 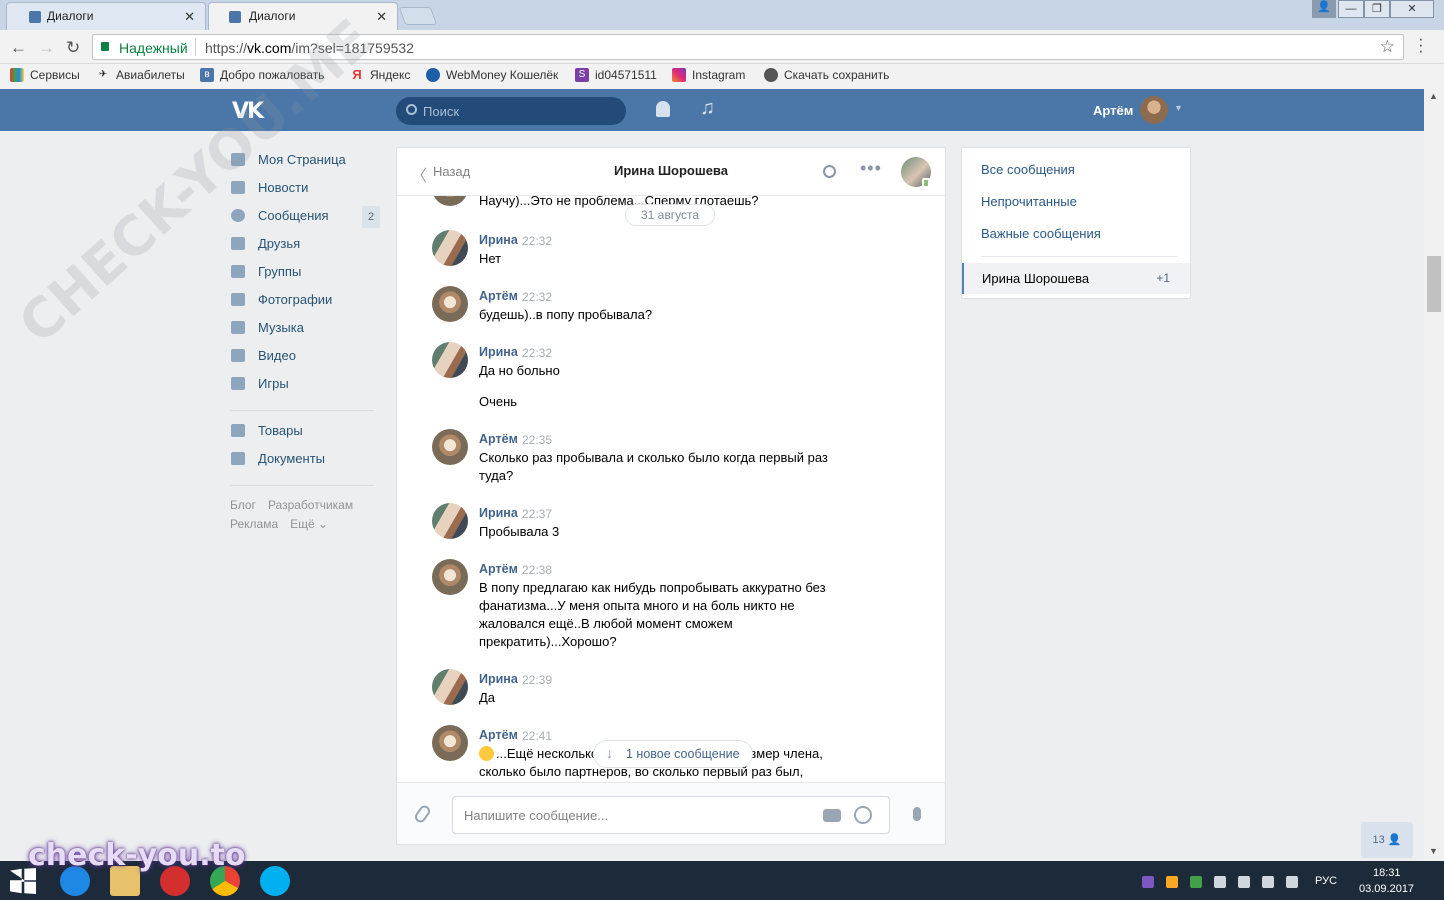 I want to click on menu-item-video: Видео, so click(x=305, y=360).